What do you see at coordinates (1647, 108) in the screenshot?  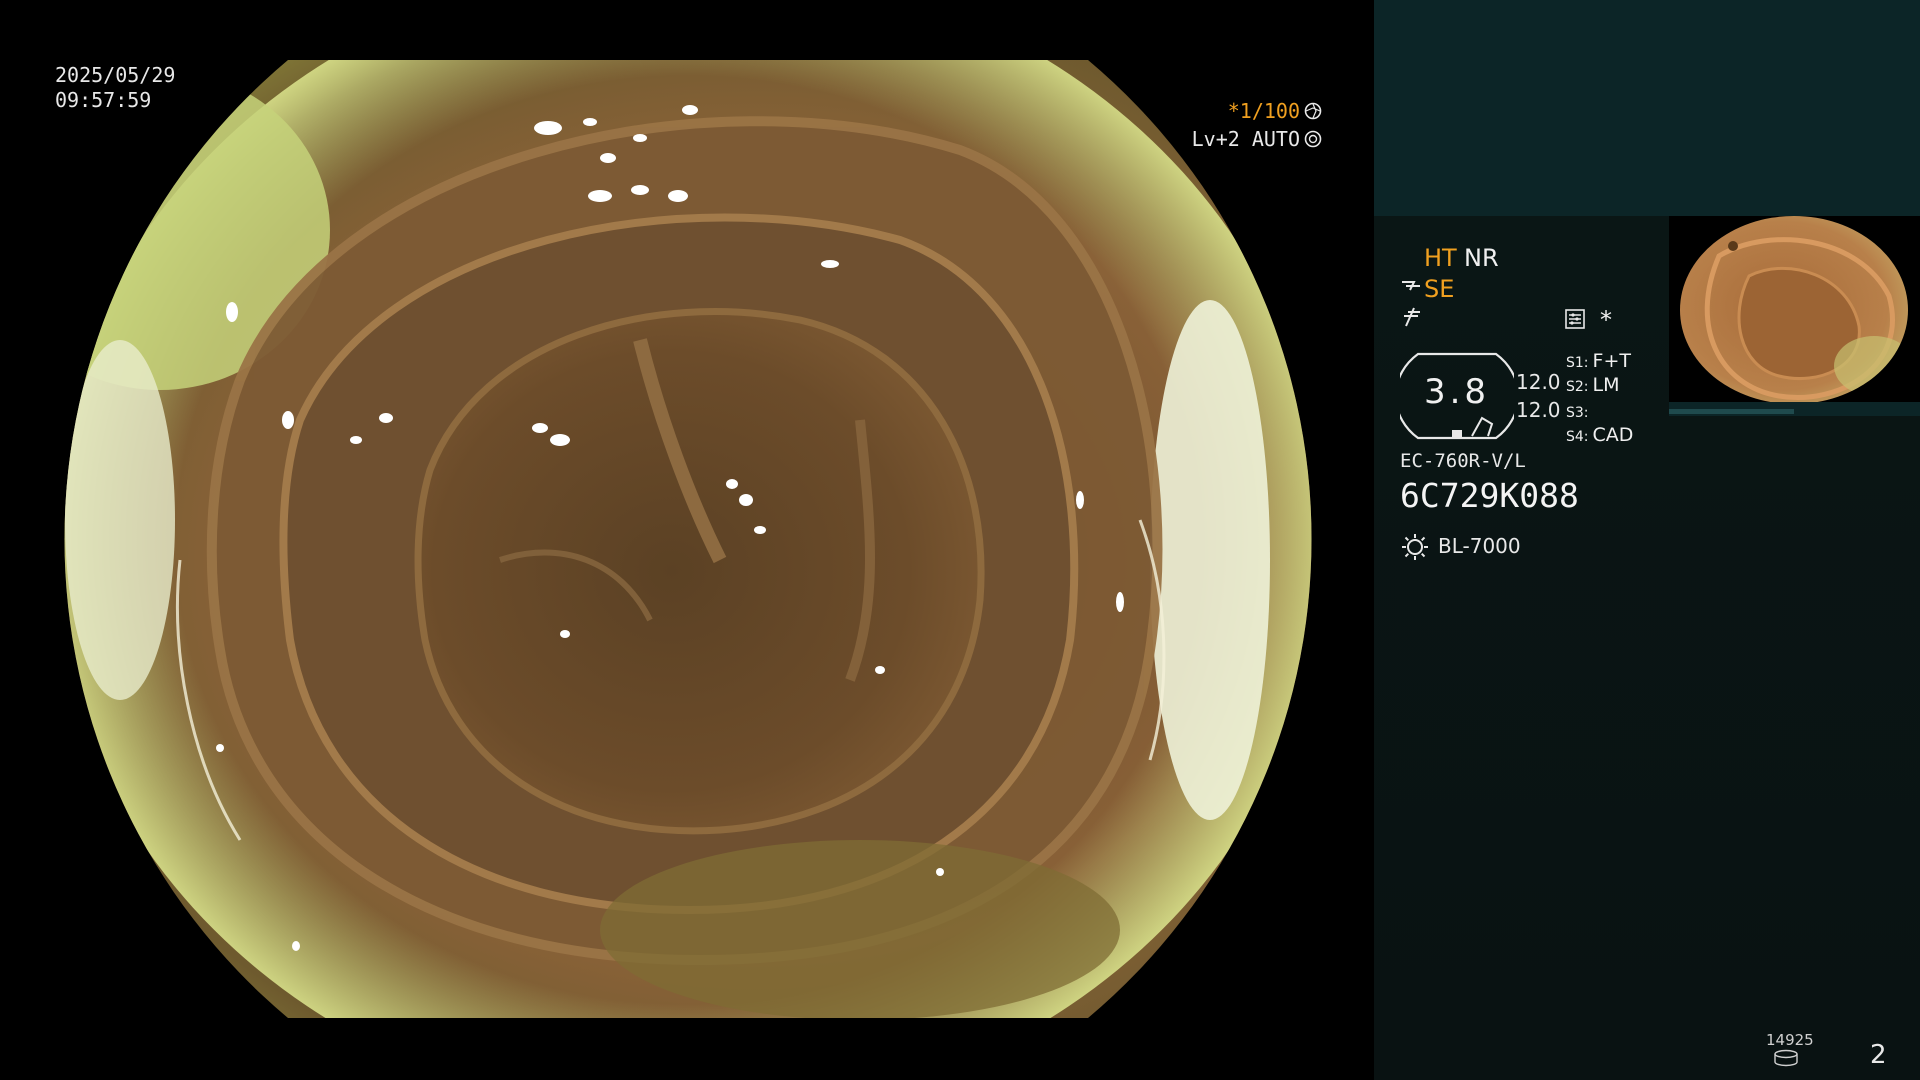 I see `info-panel-header` at bounding box center [1647, 108].